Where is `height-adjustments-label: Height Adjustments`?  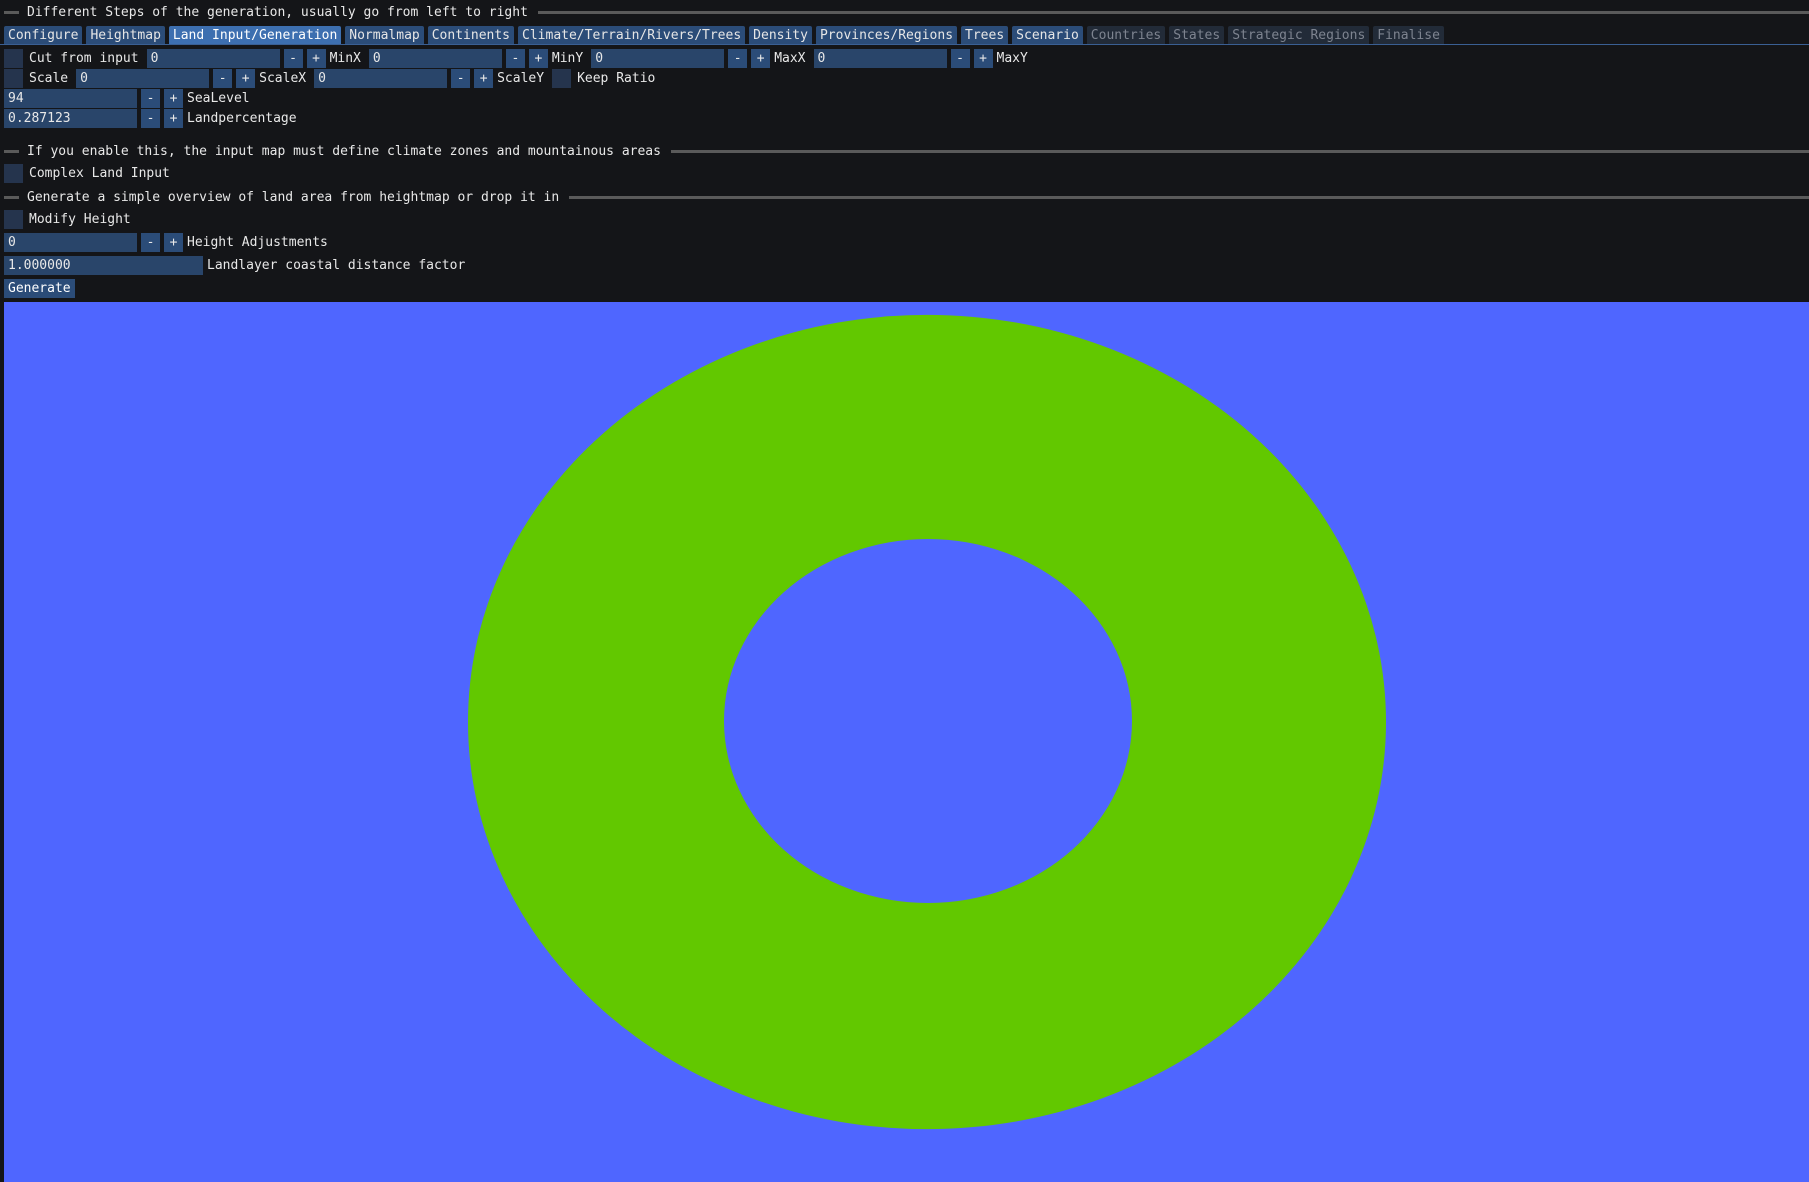
height-adjustments-label: Height Adjustments is located at coordinates (257, 242).